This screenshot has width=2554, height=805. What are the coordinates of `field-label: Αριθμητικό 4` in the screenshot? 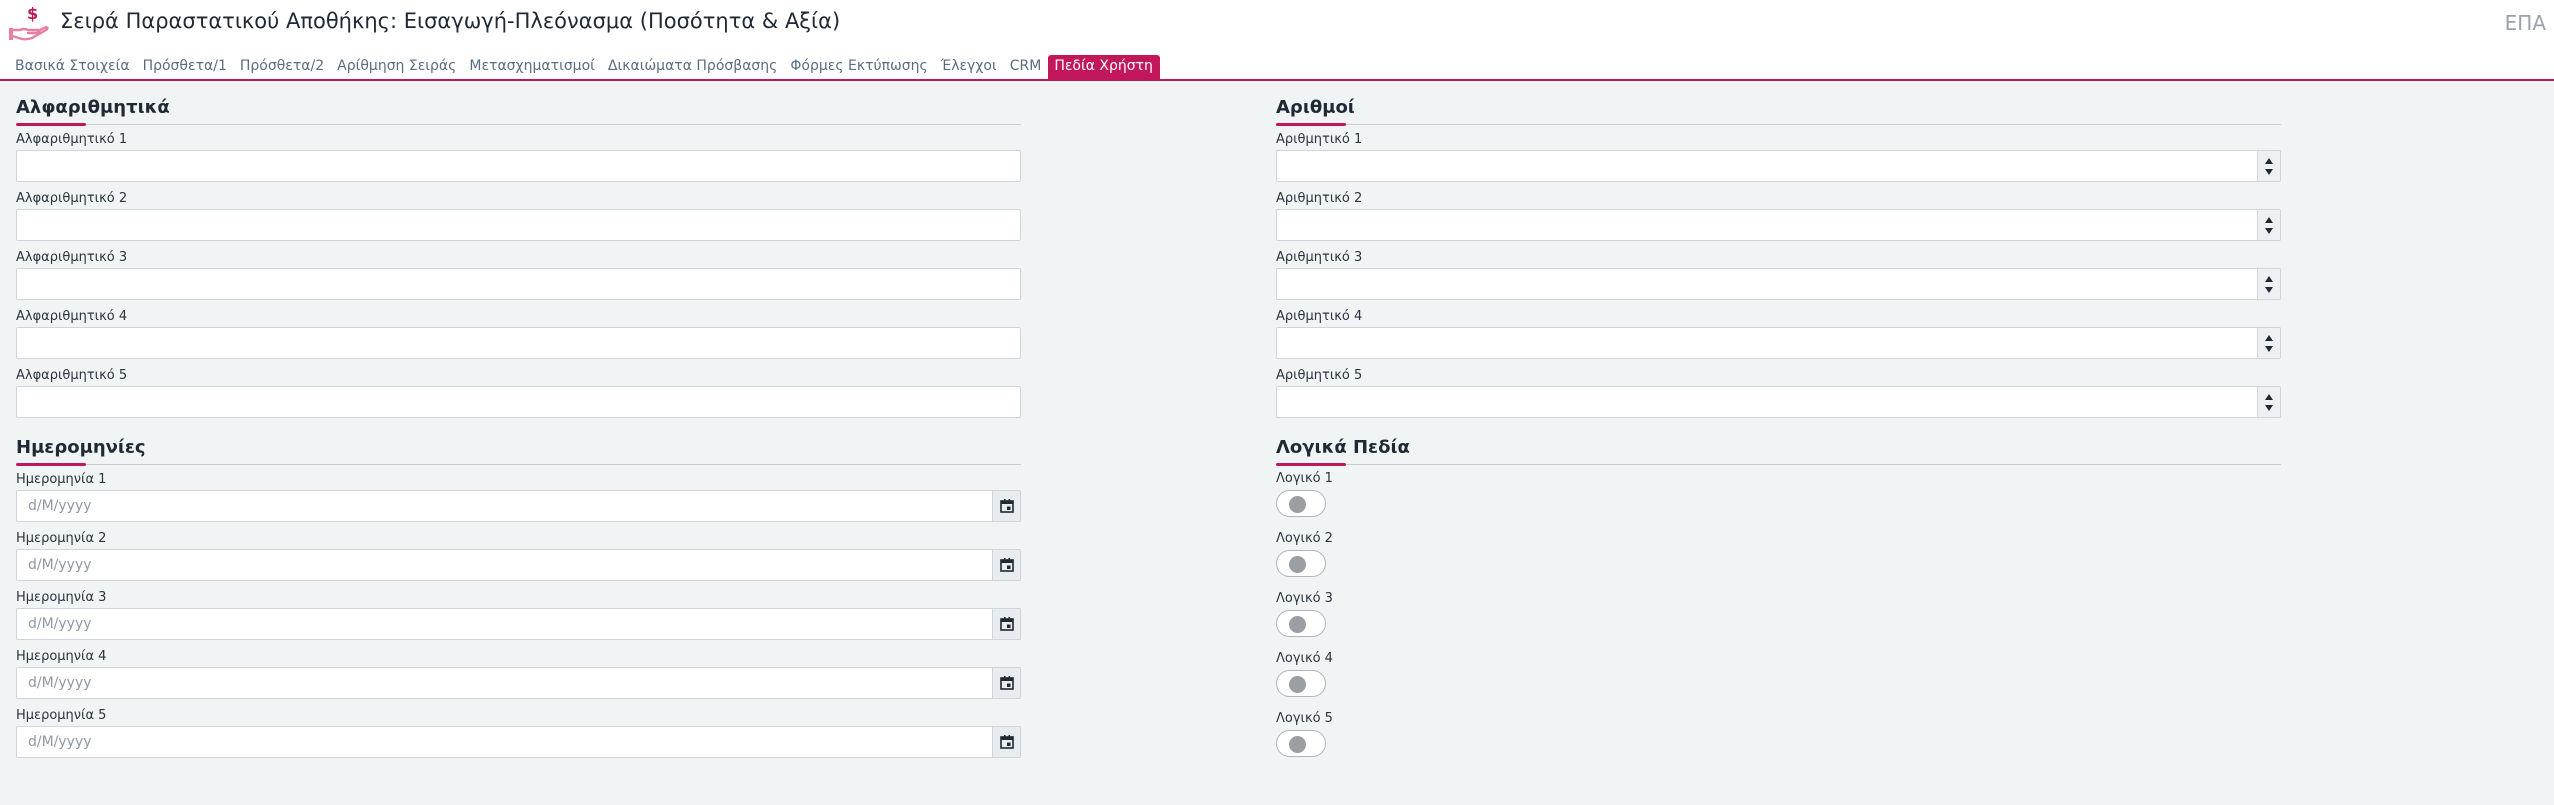 It's located at (1319, 316).